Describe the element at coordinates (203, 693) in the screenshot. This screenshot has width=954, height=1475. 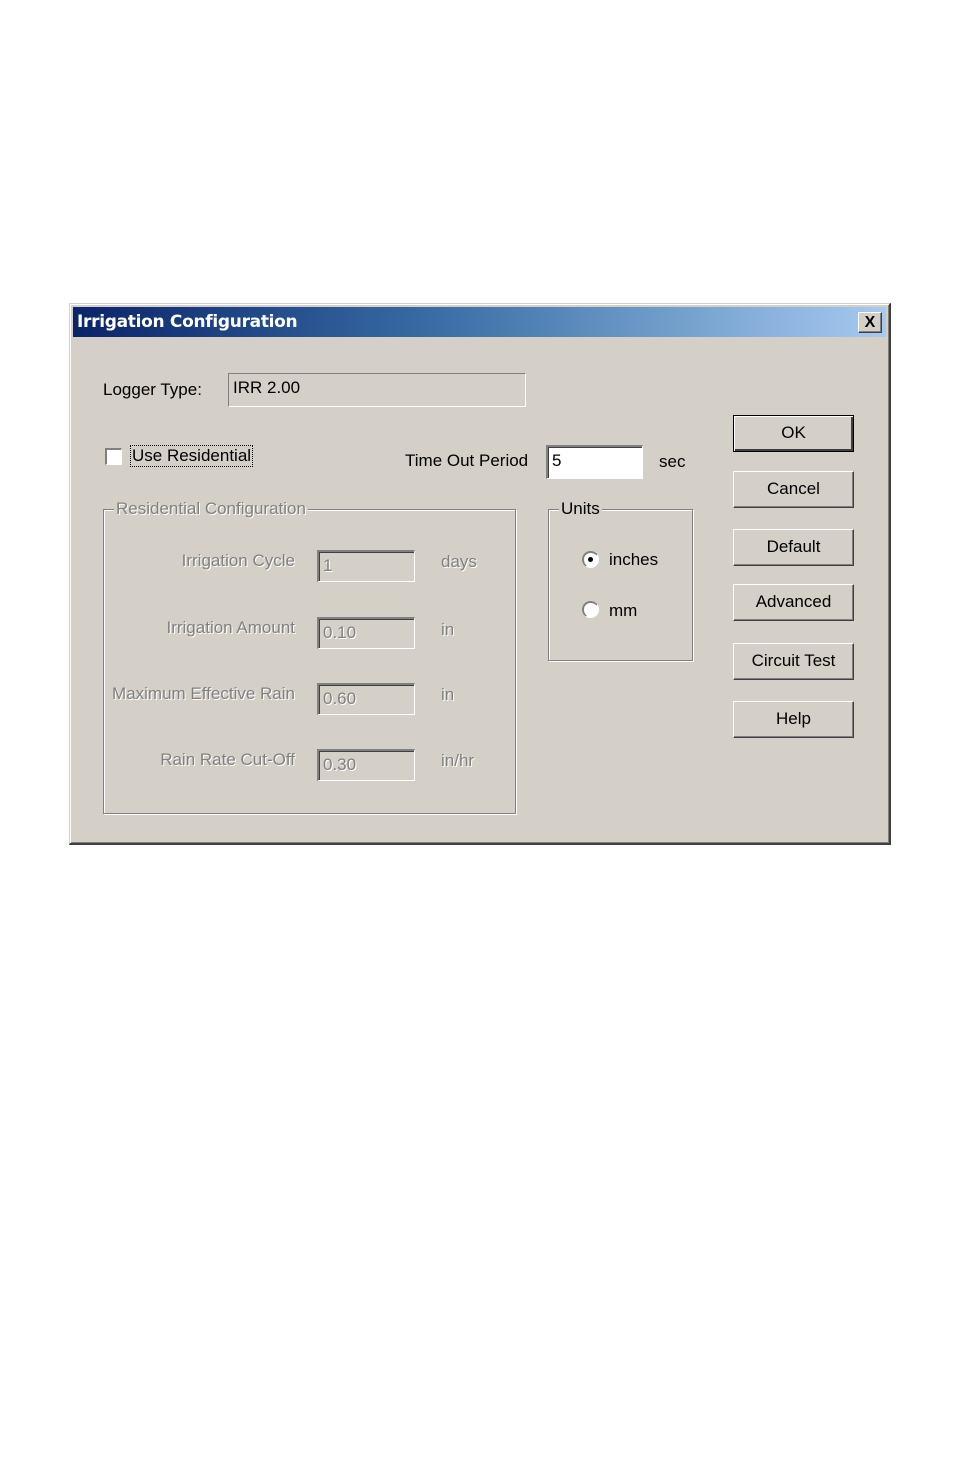
I see `max-effective-rain-label: Maximum Effective Rain` at that location.